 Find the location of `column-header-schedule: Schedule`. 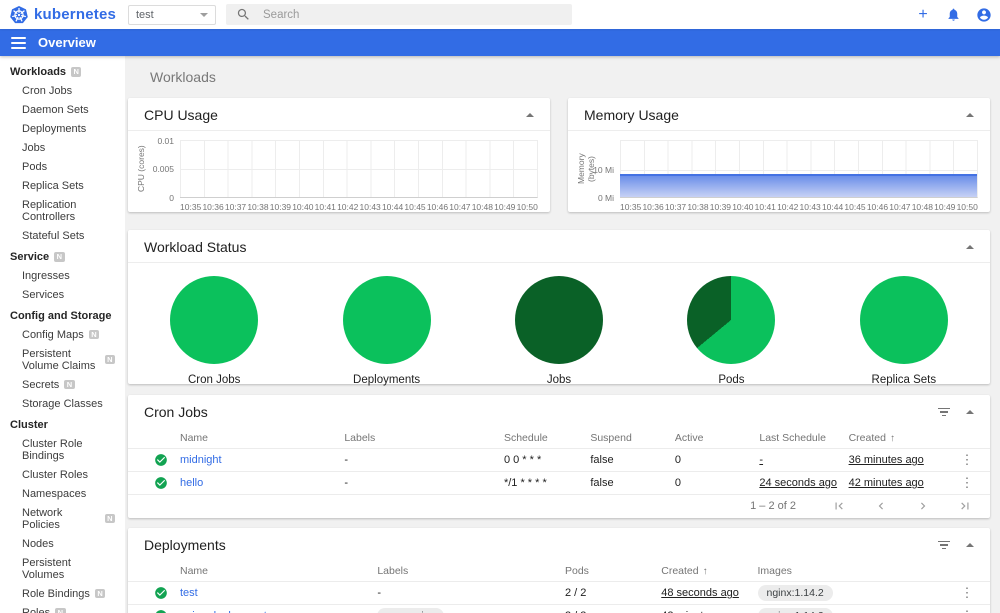

column-header-schedule: Schedule is located at coordinates (547, 438).